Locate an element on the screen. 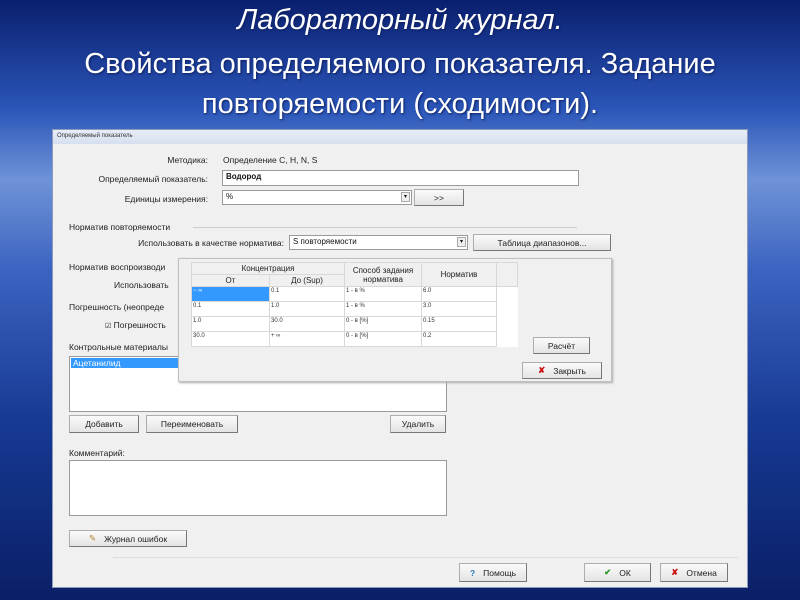 The height and width of the screenshot is (600, 800). header-blank is located at coordinates (507, 274).